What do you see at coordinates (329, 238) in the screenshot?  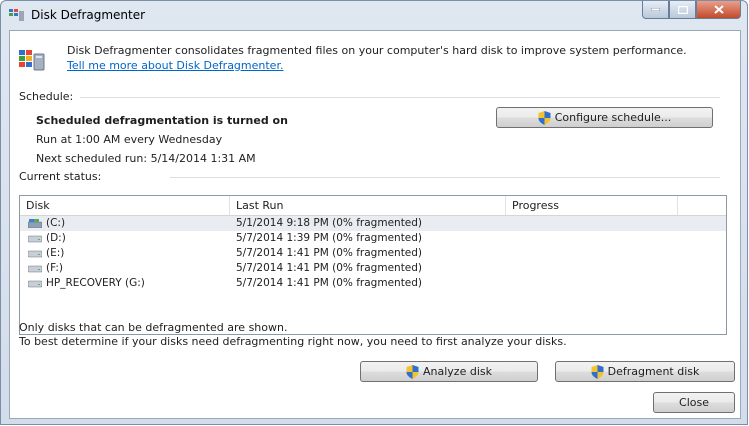 I see `last-run-value: 5/7/2014 1:39 PM (0% fragmented)` at bounding box center [329, 238].